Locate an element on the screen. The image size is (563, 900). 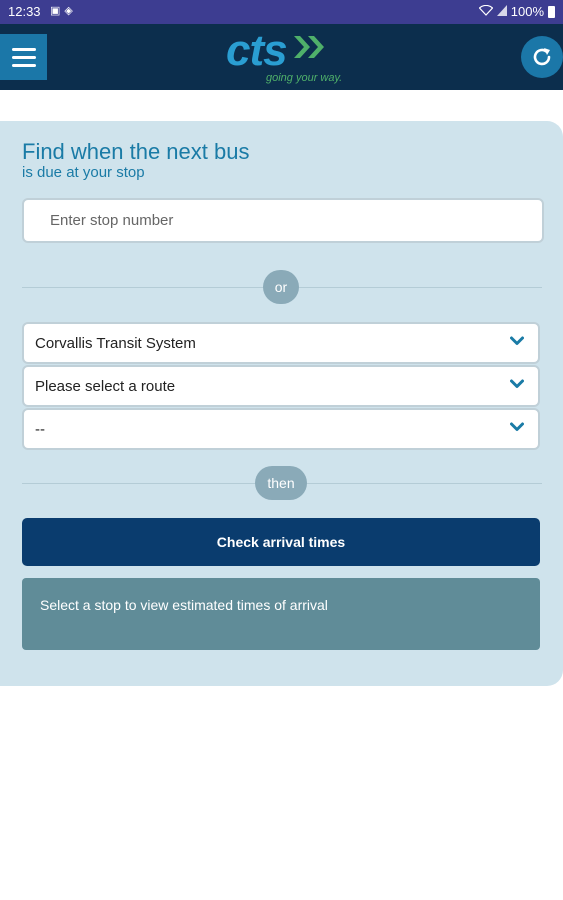
stop-select: -- is located at coordinates (281, 429).